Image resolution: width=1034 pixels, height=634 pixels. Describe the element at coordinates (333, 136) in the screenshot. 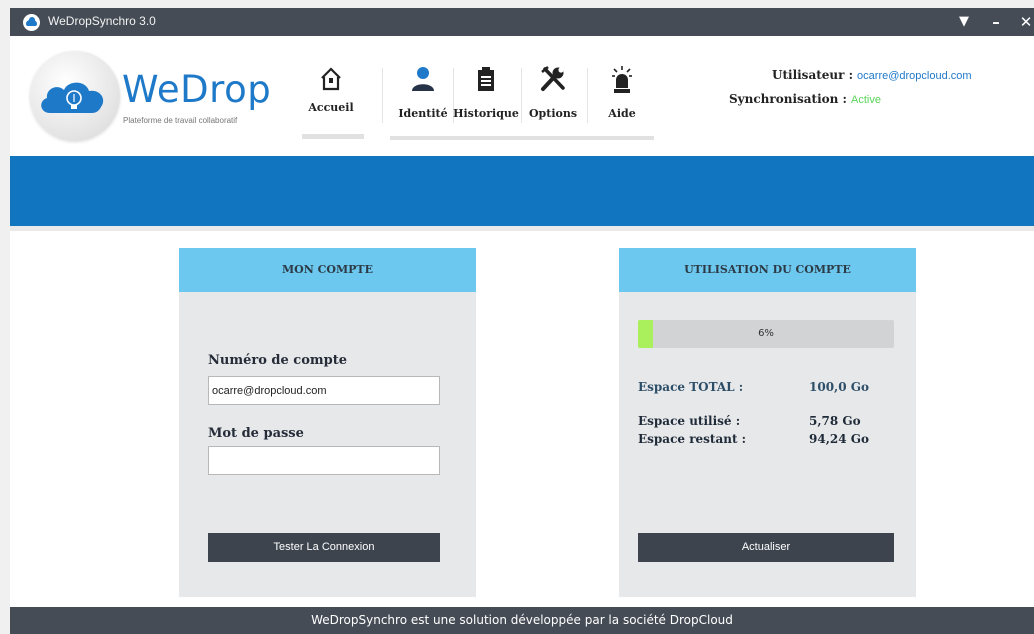

I see `nav-active-indicator` at that location.